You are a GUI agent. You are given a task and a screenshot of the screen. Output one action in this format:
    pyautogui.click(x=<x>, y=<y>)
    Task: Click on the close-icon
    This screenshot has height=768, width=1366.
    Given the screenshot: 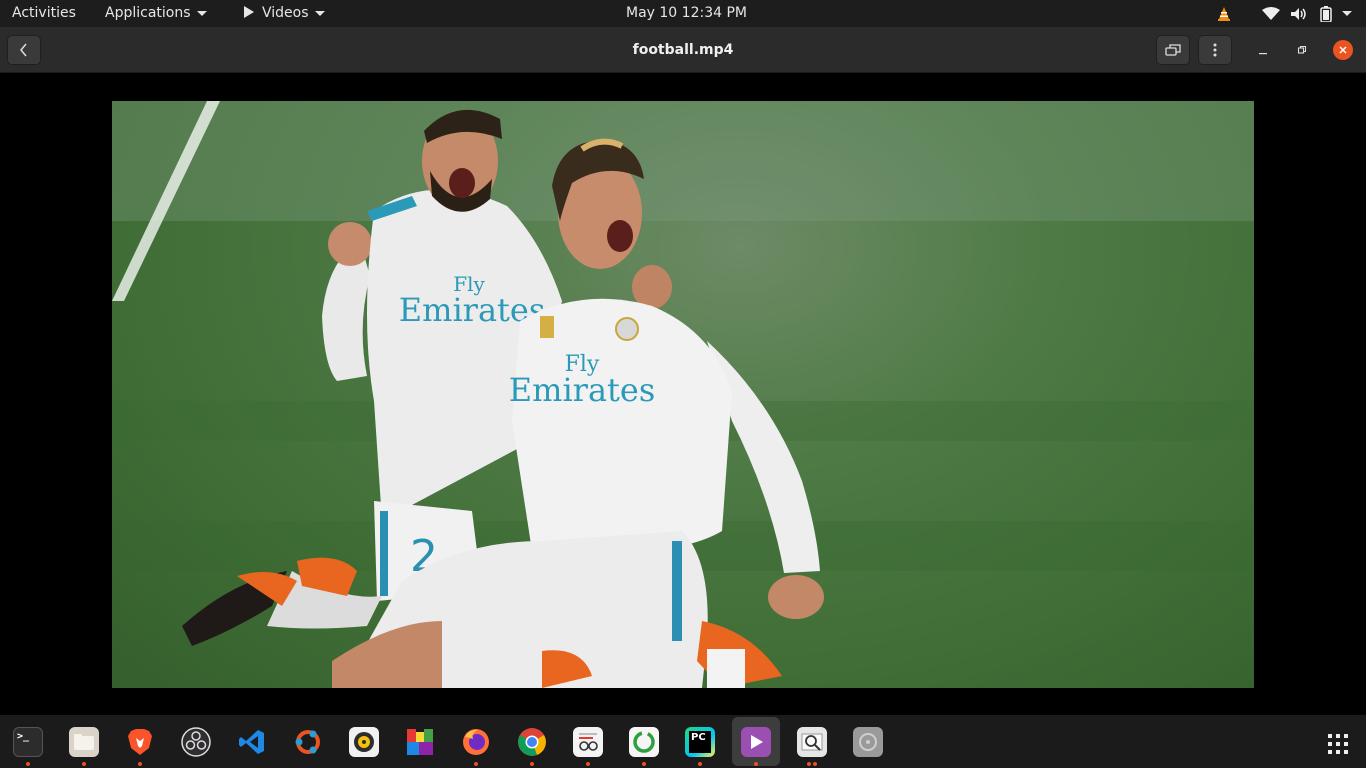 What is the action you would take?
    pyautogui.click(x=1343, y=50)
    